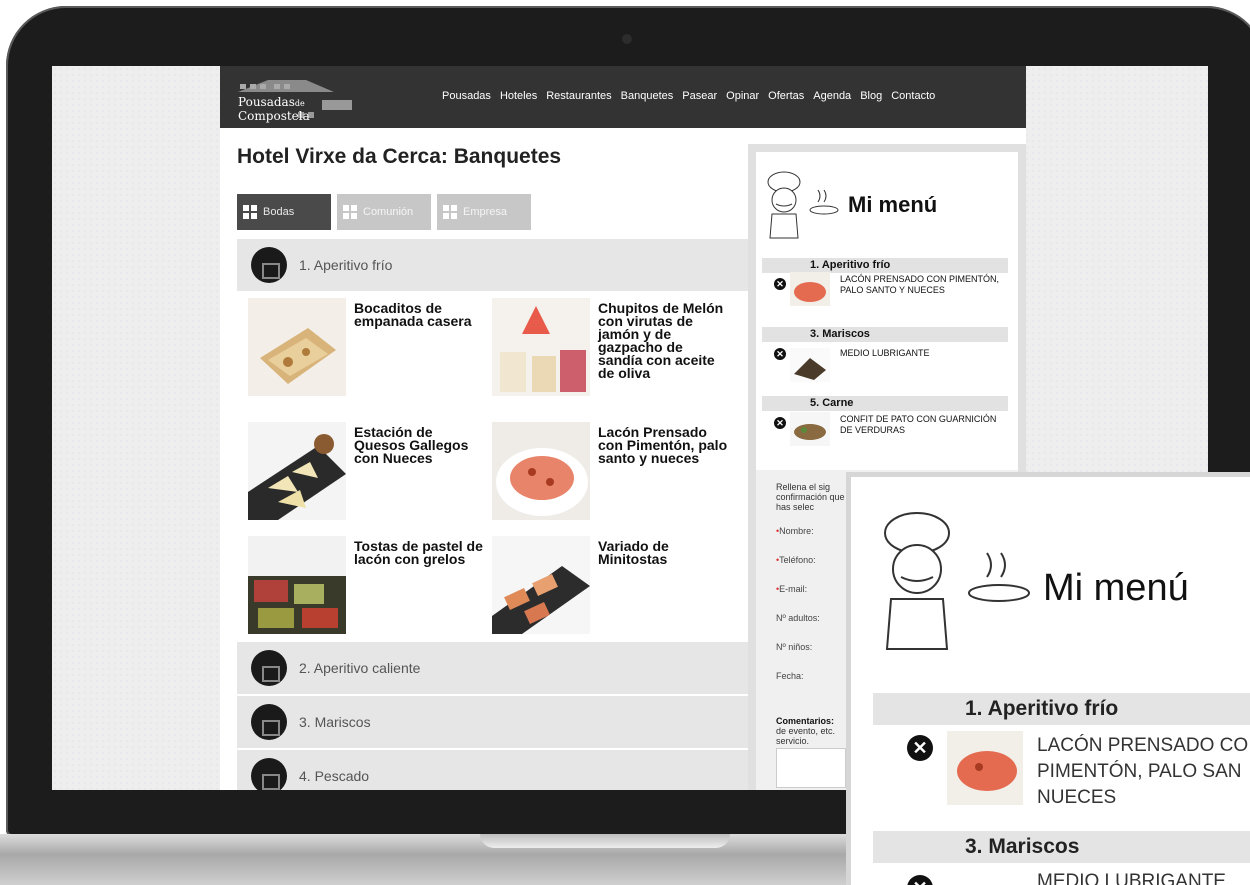 The height and width of the screenshot is (885, 1250). What do you see at coordinates (399, 156) in the screenshot?
I see `page-title: Hotel Virxe da Cerca: Banquetes` at bounding box center [399, 156].